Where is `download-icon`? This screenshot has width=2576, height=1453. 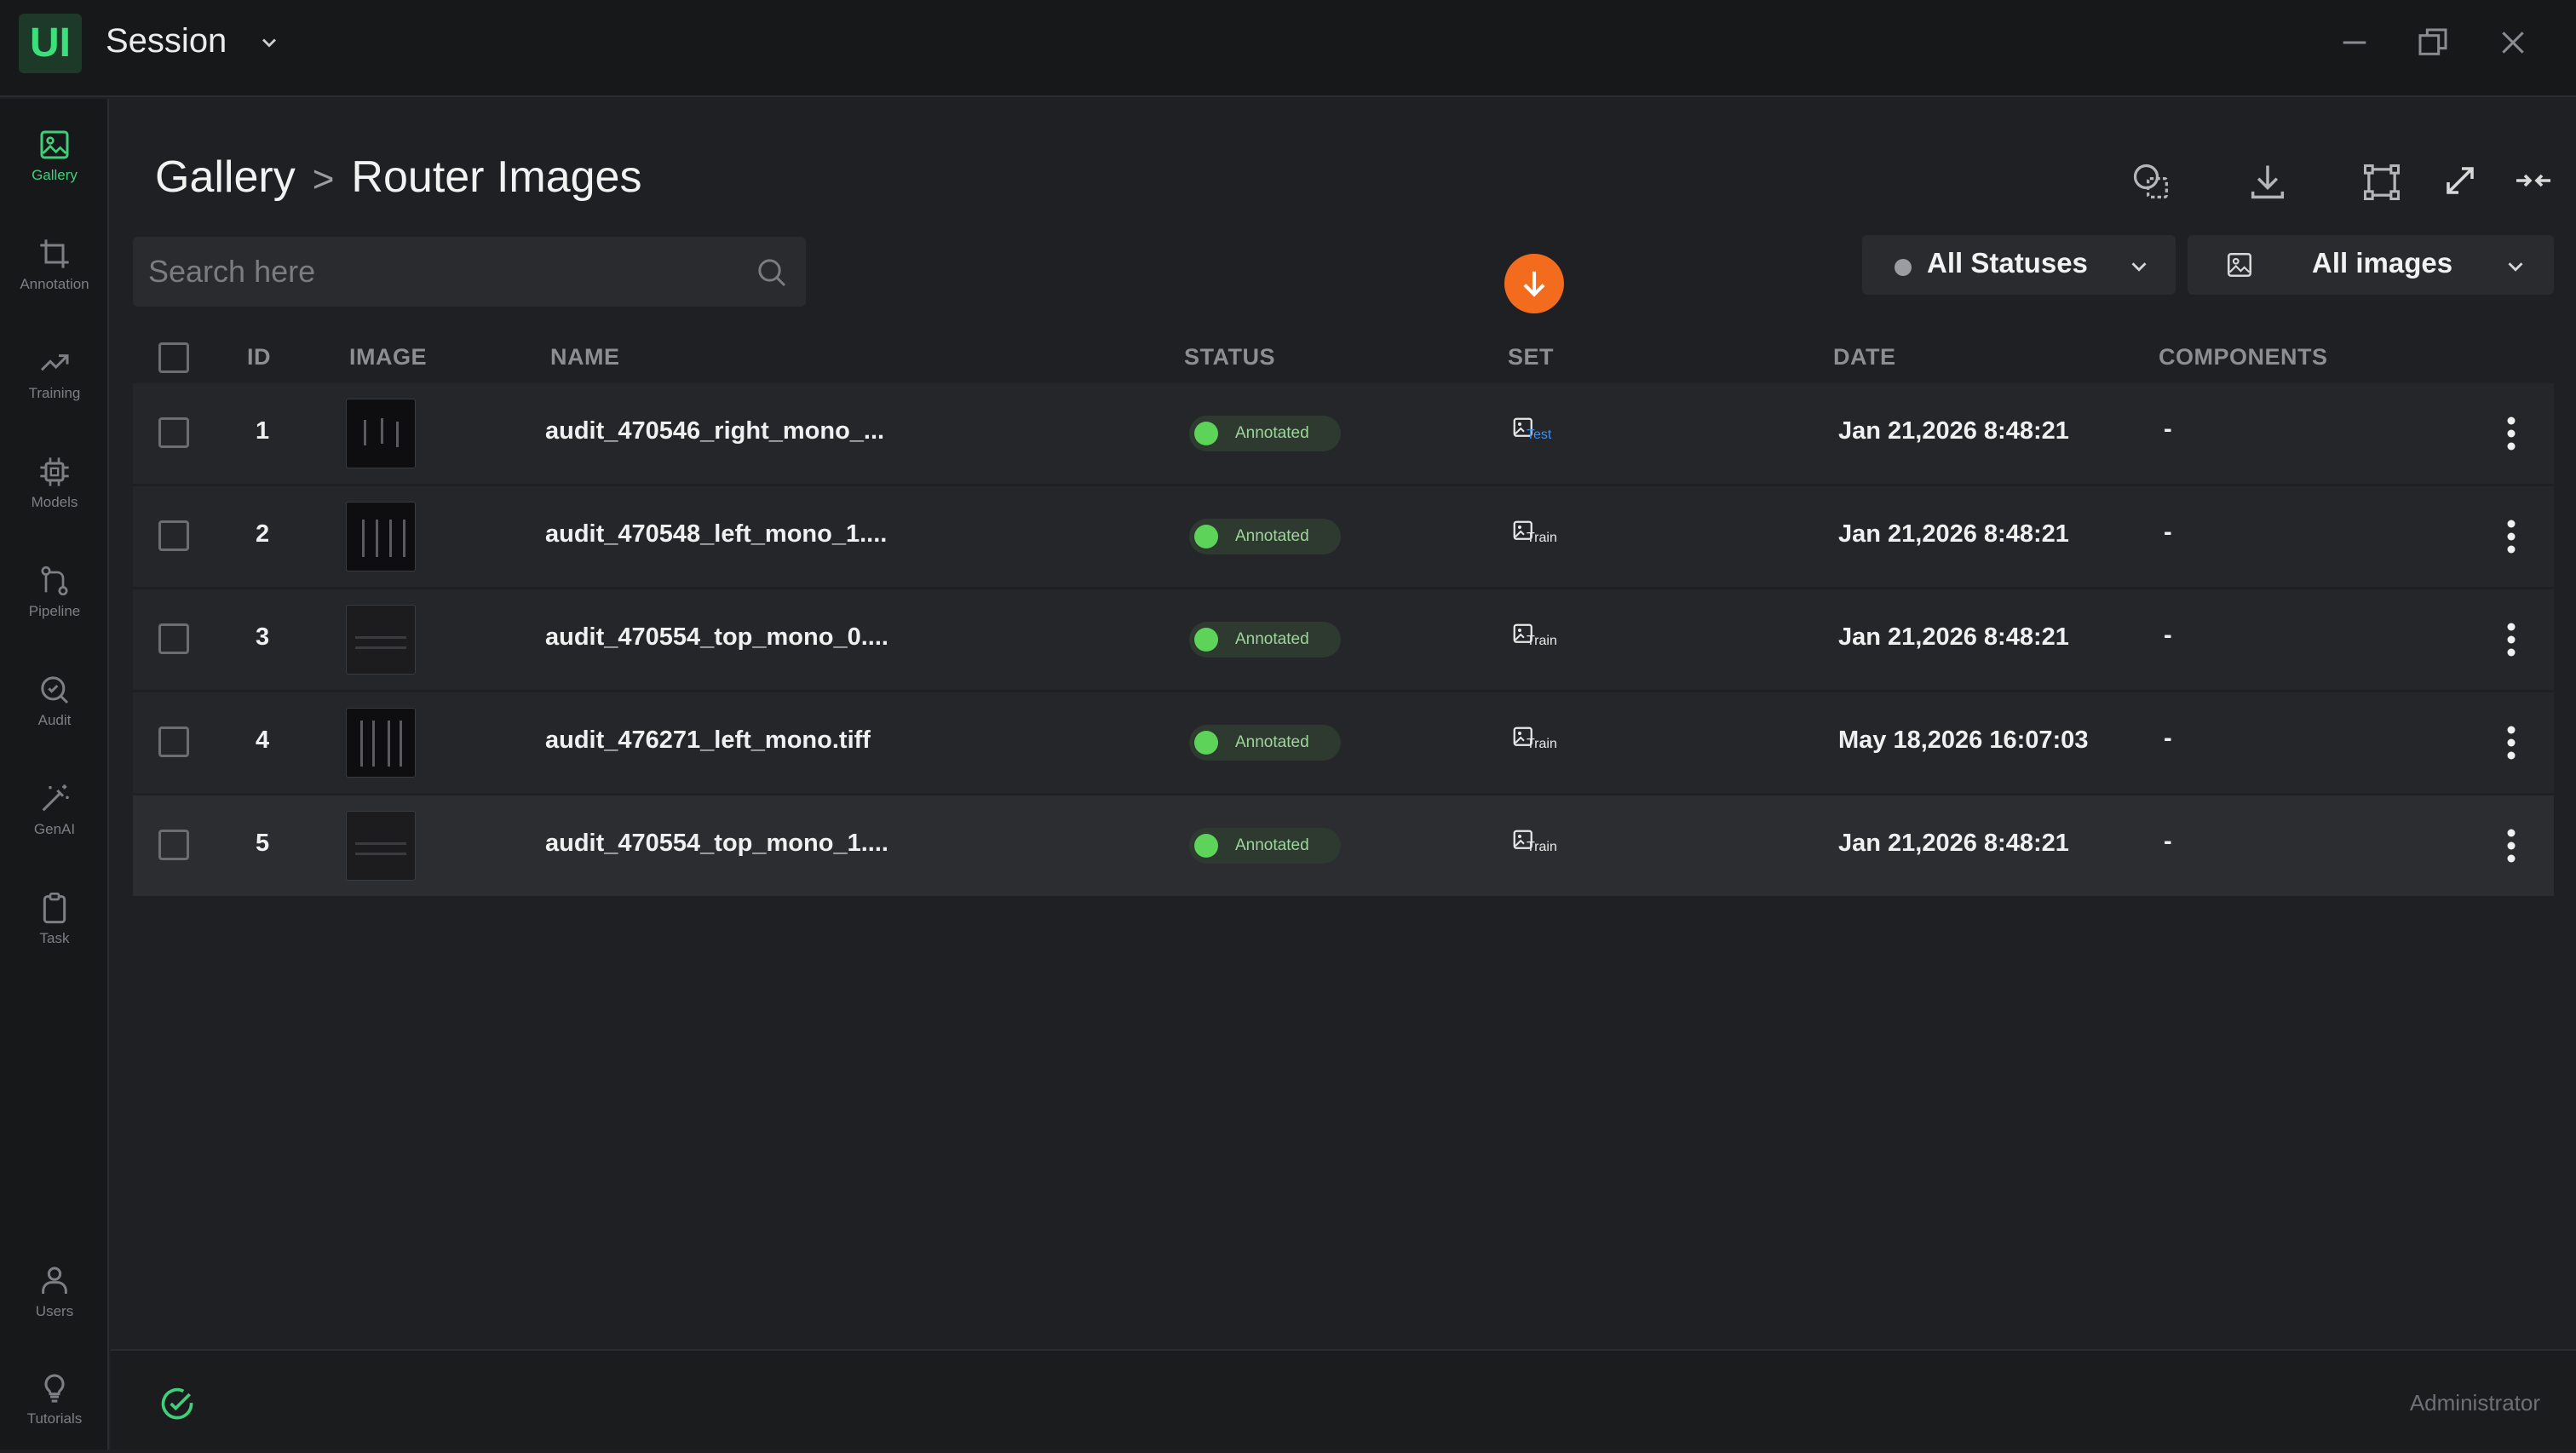
download-icon is located at coordinates (2269, 184).